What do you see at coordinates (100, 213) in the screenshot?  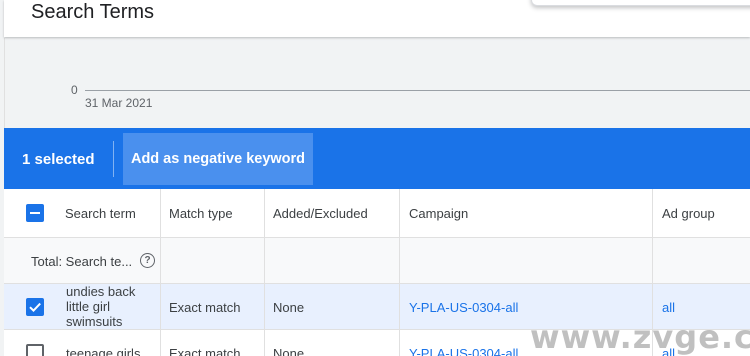 I see `column-header-search-term: Search term` at bounding box center [100, 213].